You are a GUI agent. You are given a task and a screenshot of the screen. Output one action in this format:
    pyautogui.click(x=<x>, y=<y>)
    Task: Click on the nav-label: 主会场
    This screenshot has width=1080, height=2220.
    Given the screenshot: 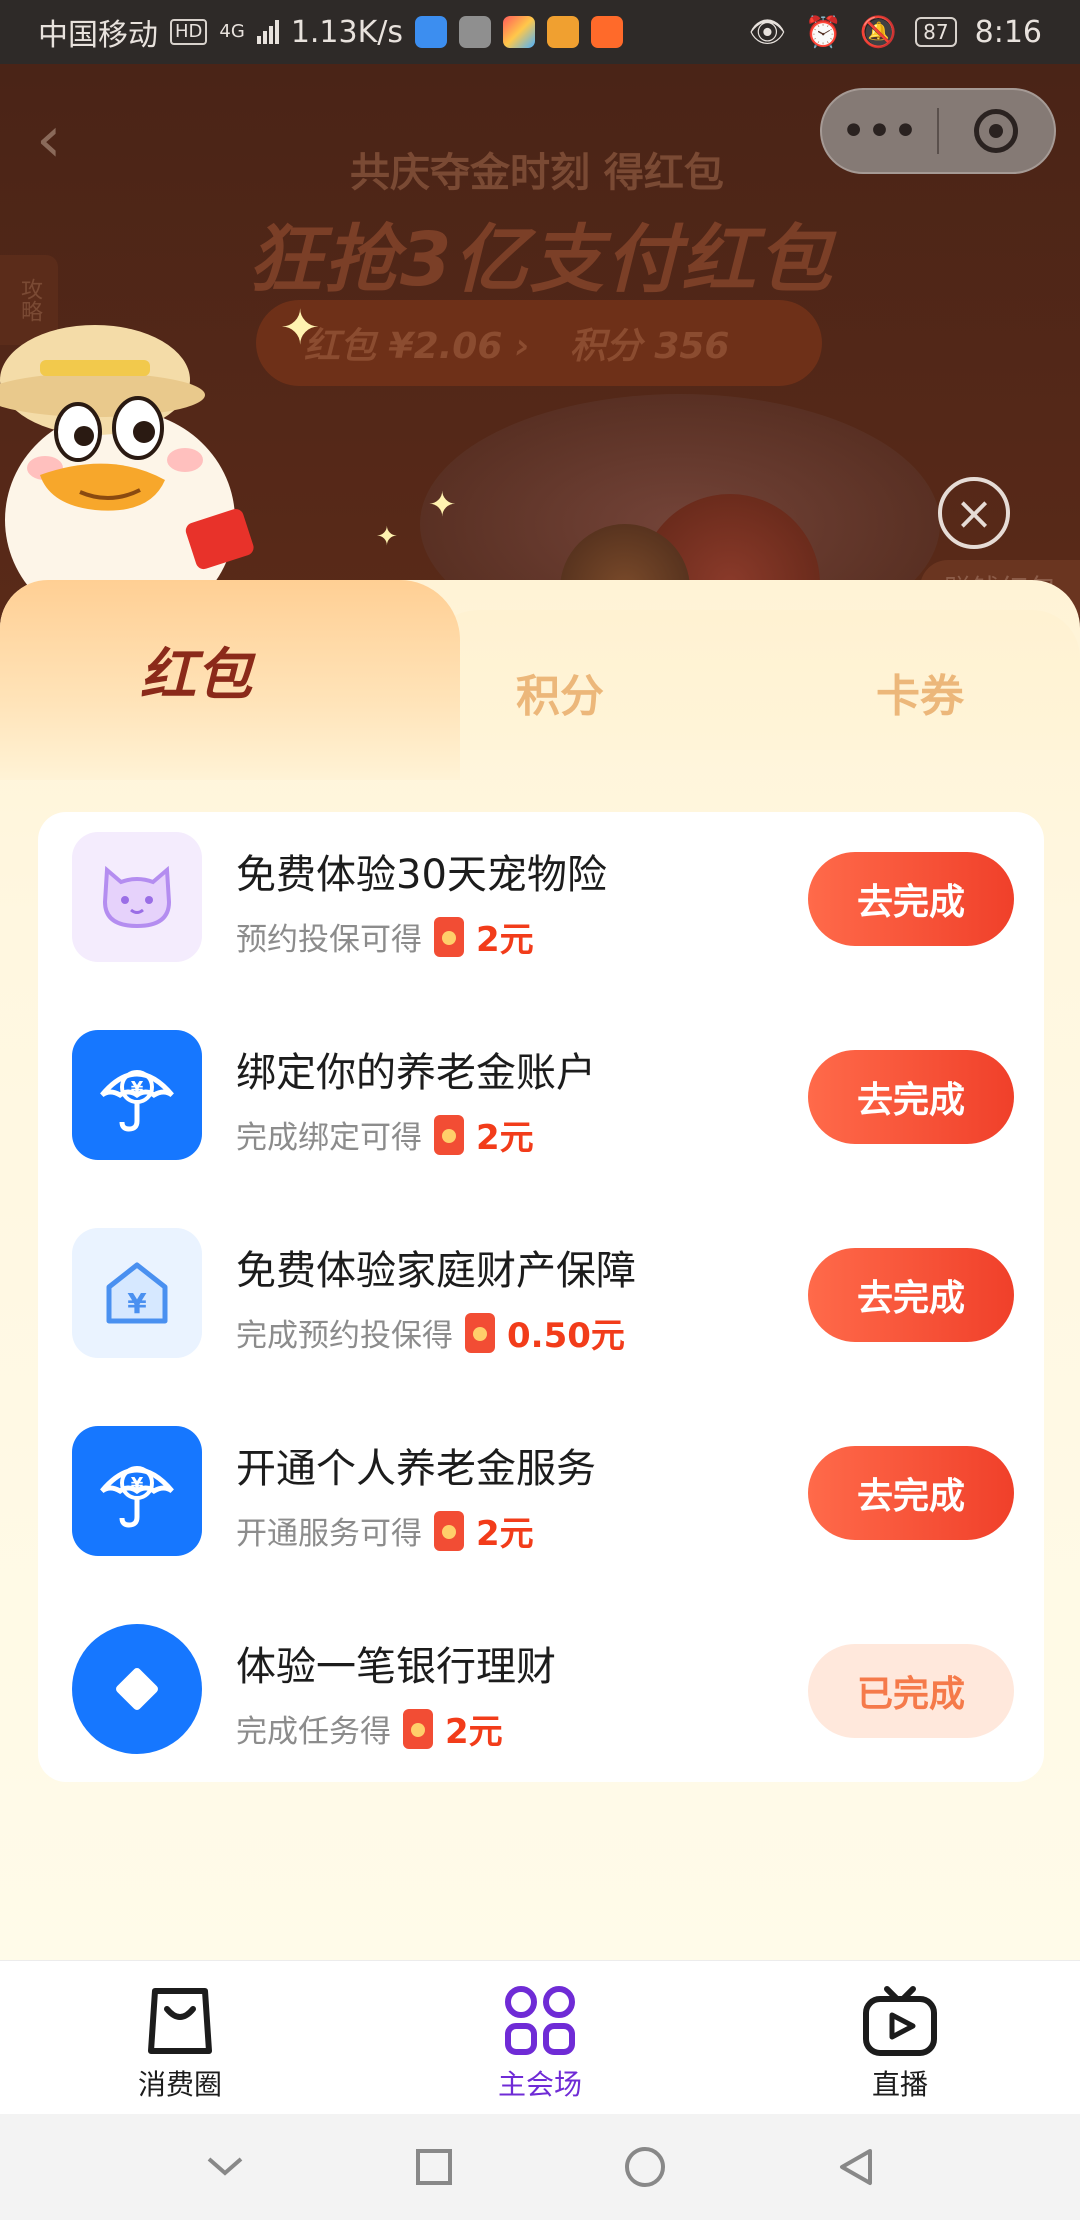 What is the action you would take?
    pyautogui.click(x=539, y=2084)
    